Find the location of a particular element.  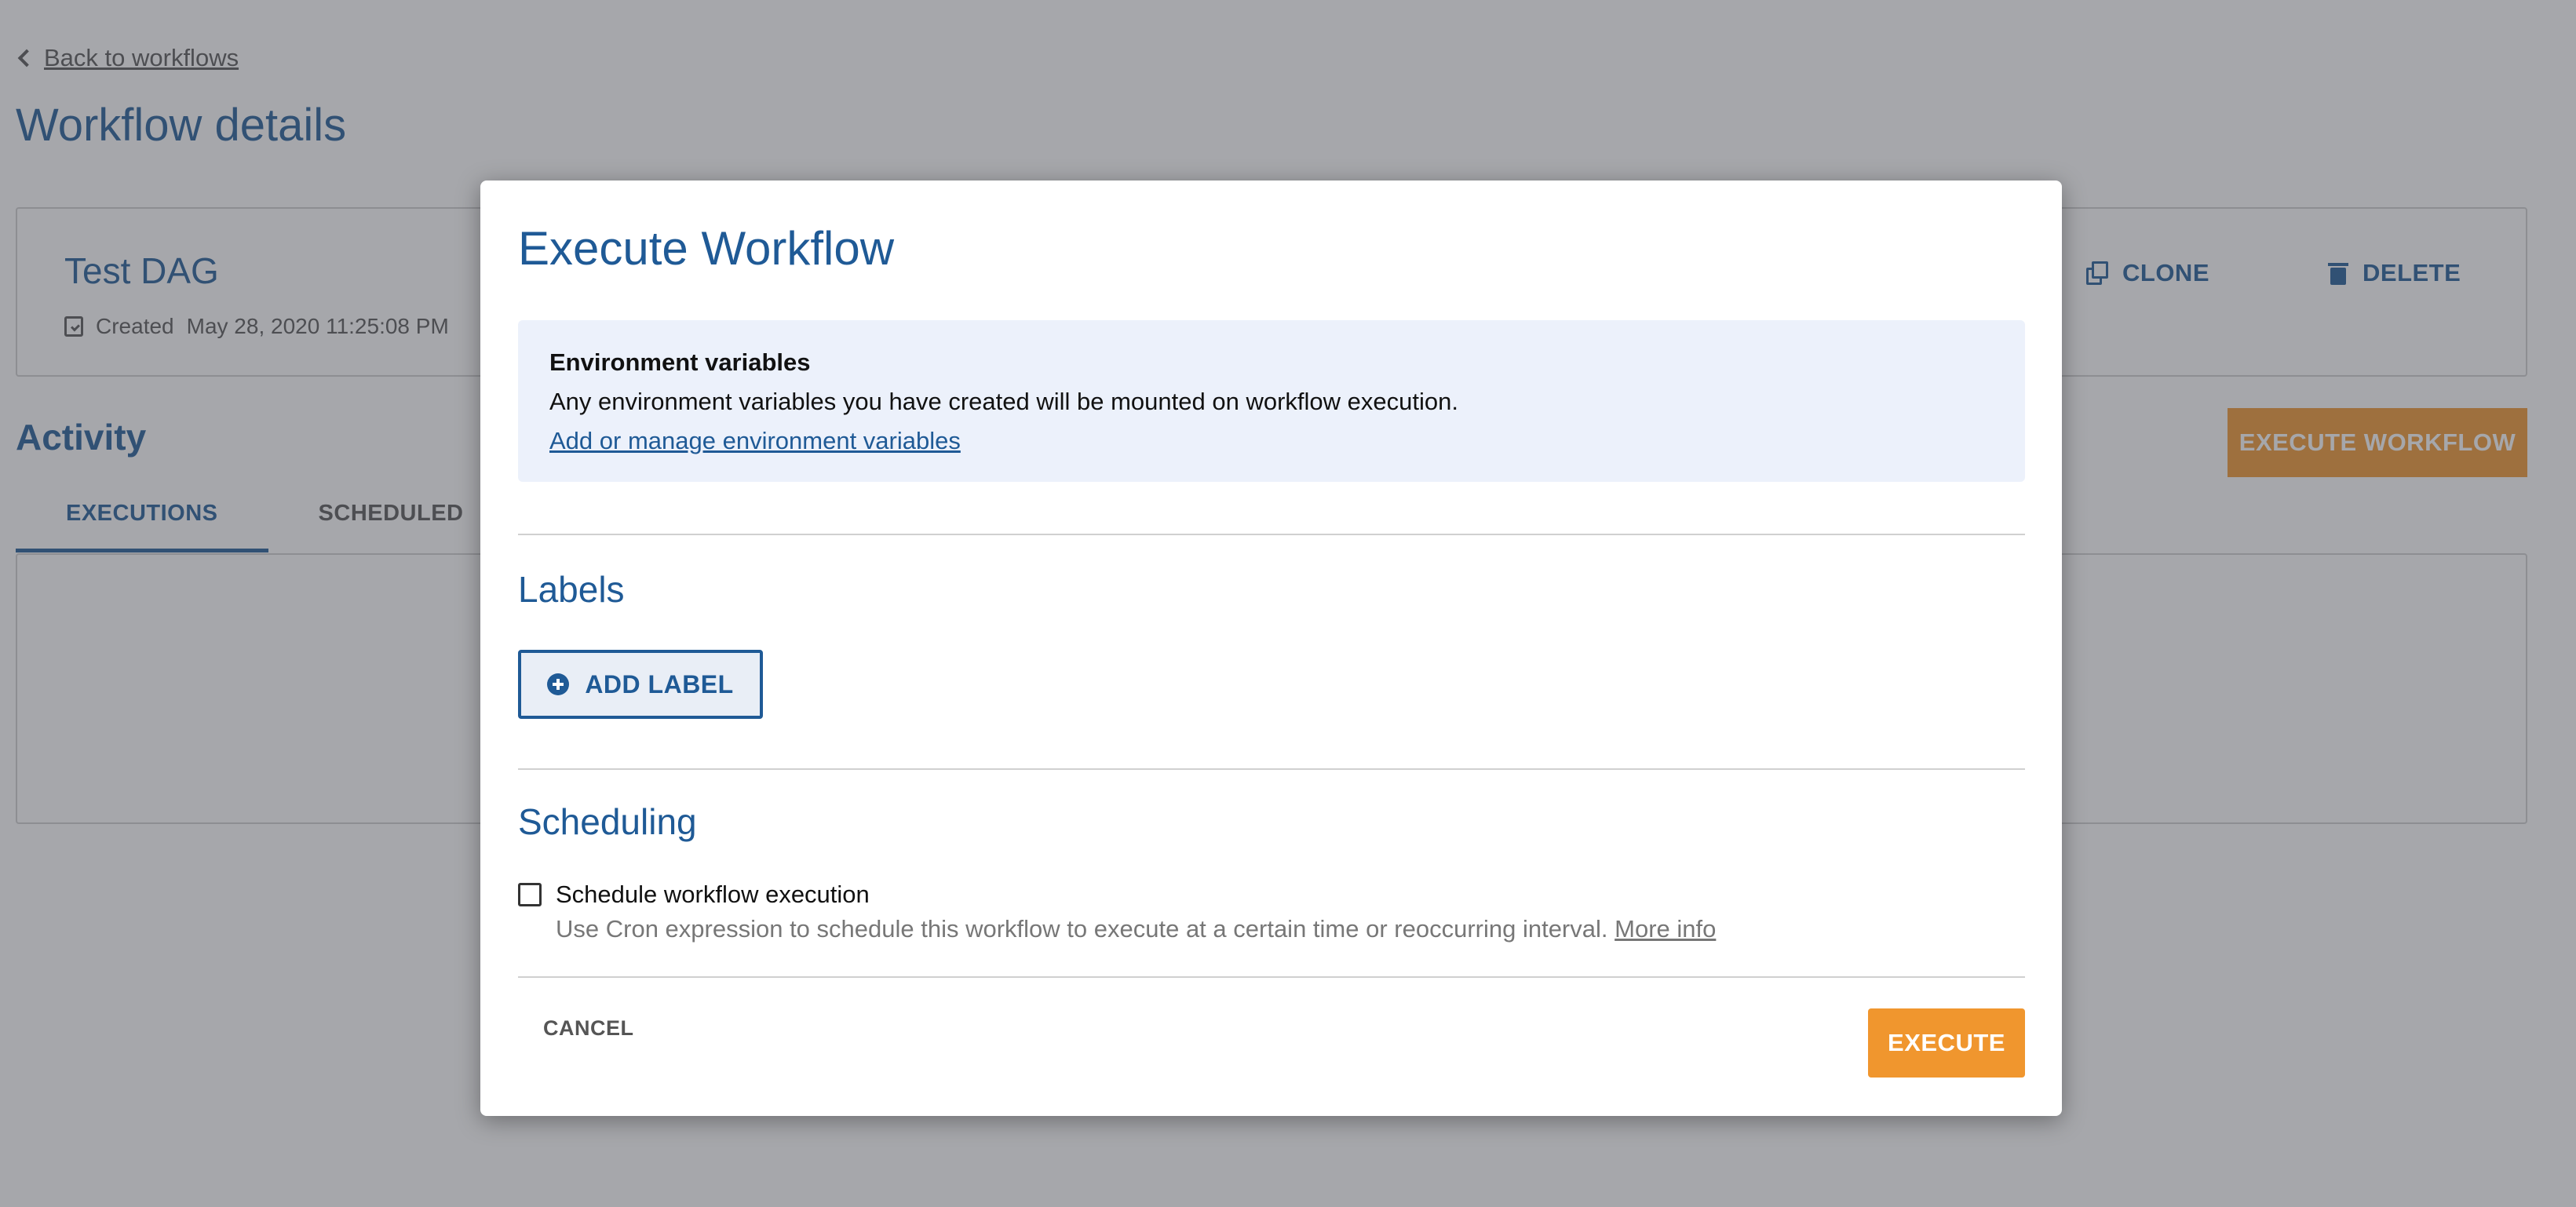

add-label-text: ADD LABEL is located at coordinates (659, 684).